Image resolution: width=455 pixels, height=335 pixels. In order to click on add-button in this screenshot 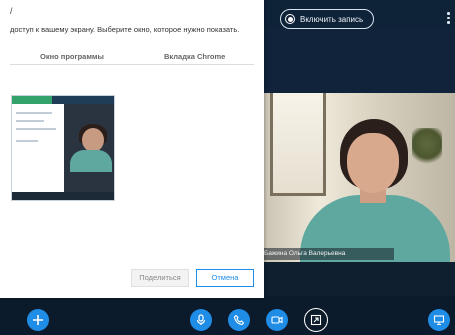, I will do `click(38, 320)`.